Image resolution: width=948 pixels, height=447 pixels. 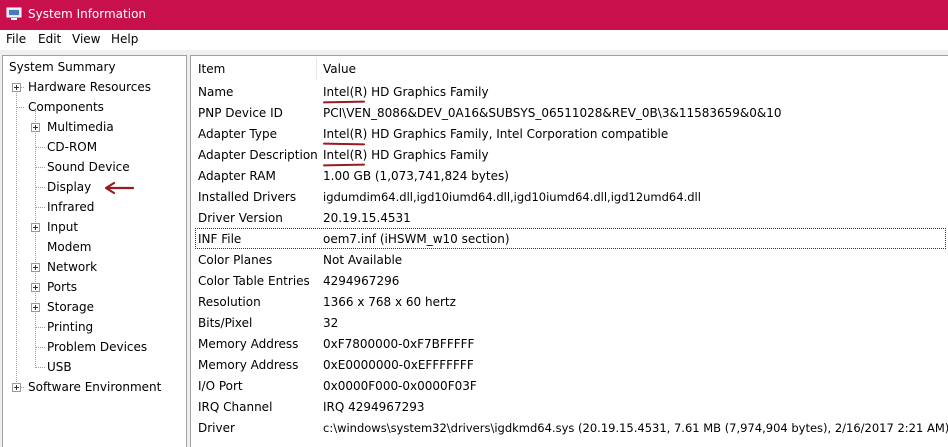 What do you see at coordinates (240, 218) in the screenshot?
I see `row-item: Driver Version` at bounding box center [240, 218].